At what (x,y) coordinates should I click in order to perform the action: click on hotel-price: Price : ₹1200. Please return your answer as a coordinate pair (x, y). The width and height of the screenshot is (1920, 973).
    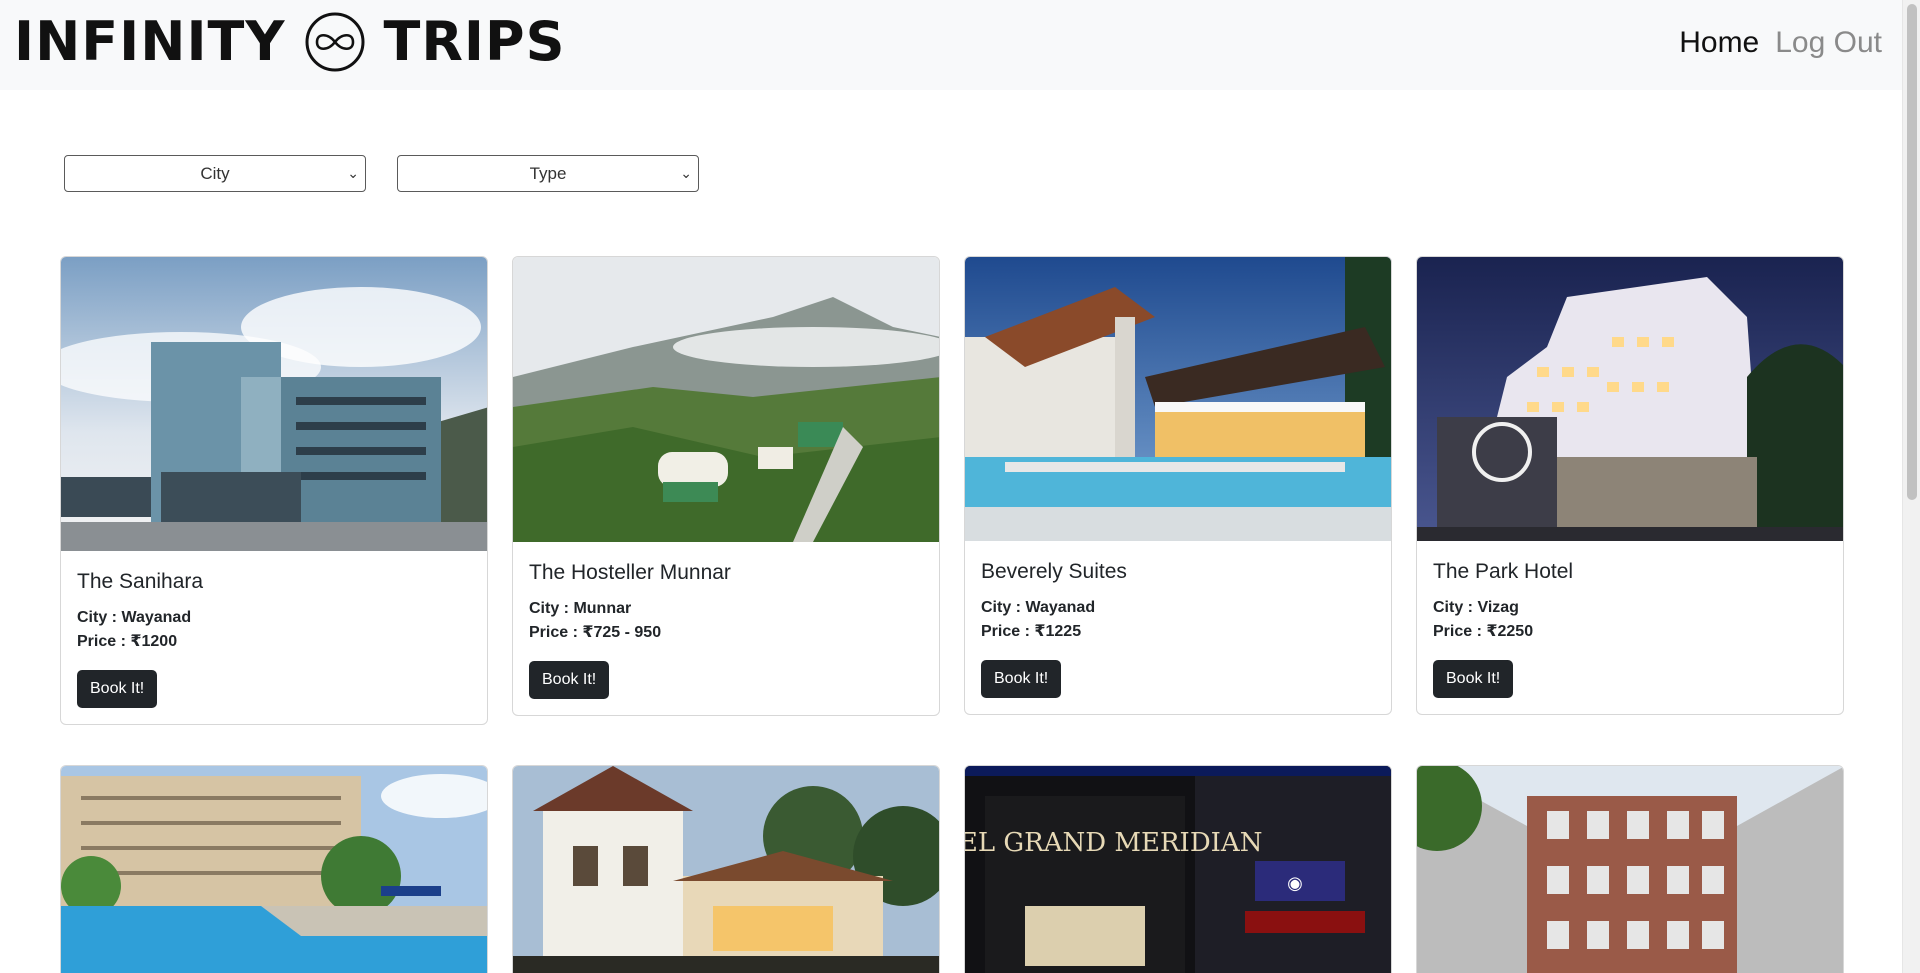
    Looking at the image, I should click on (127, 641).